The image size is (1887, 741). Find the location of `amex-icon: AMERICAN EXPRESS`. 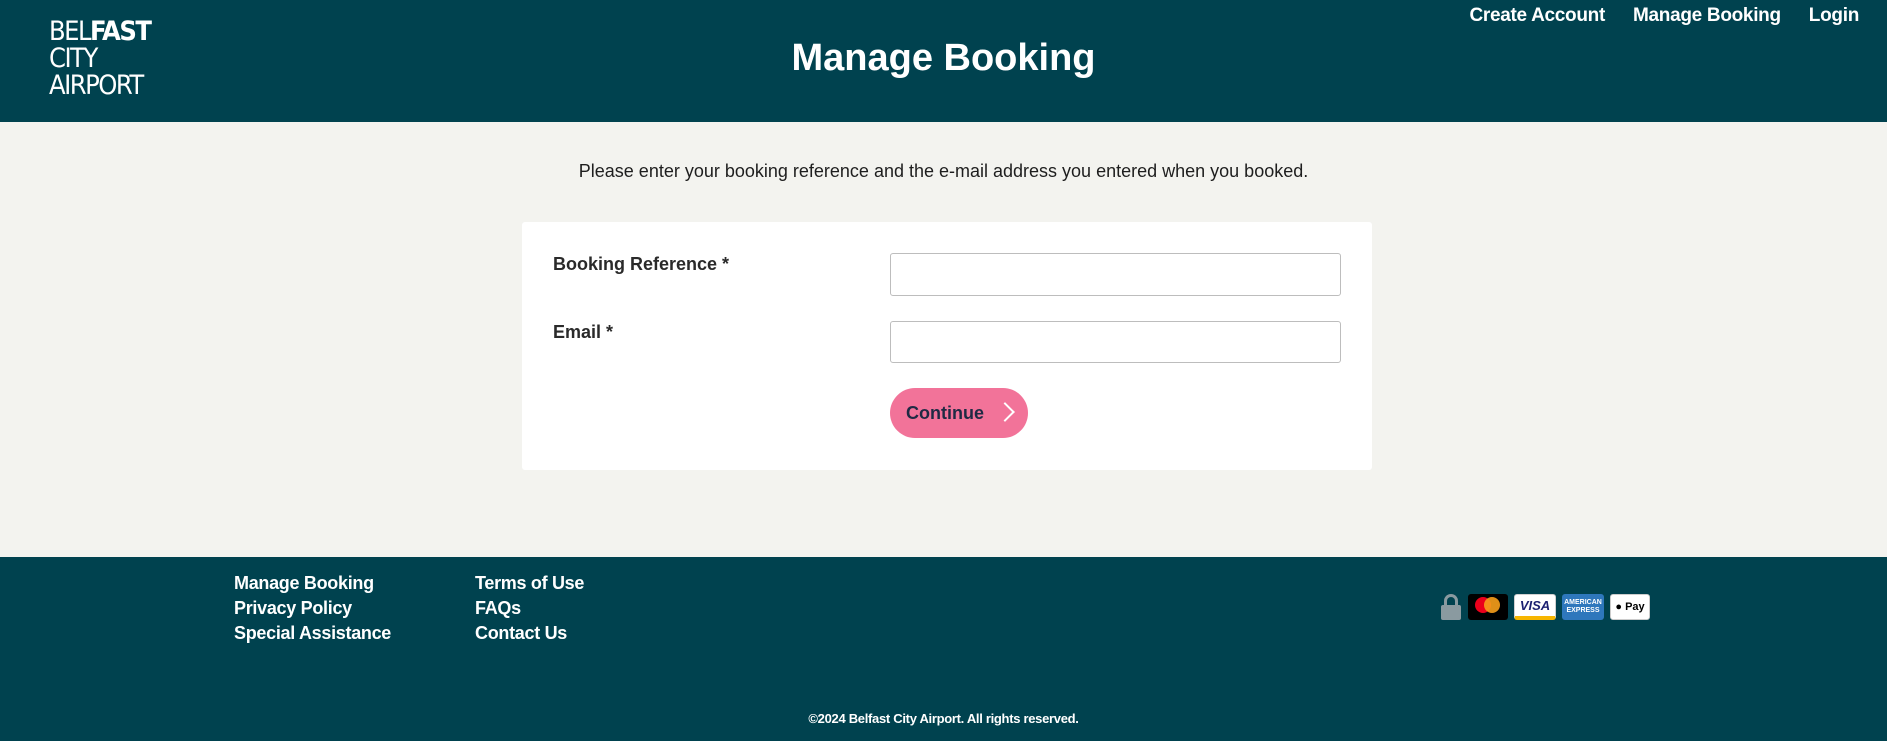

amex-icon: AMERICAN EXPRESS is located at coordinates (1583, 607).